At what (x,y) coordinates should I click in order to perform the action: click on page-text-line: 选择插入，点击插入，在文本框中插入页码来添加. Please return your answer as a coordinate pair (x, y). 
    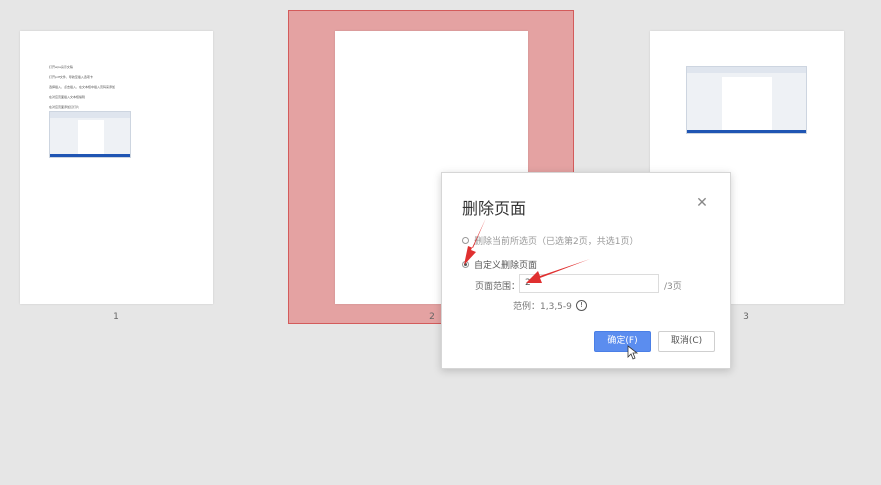
    Looking at the image, I should click on (82, 87).